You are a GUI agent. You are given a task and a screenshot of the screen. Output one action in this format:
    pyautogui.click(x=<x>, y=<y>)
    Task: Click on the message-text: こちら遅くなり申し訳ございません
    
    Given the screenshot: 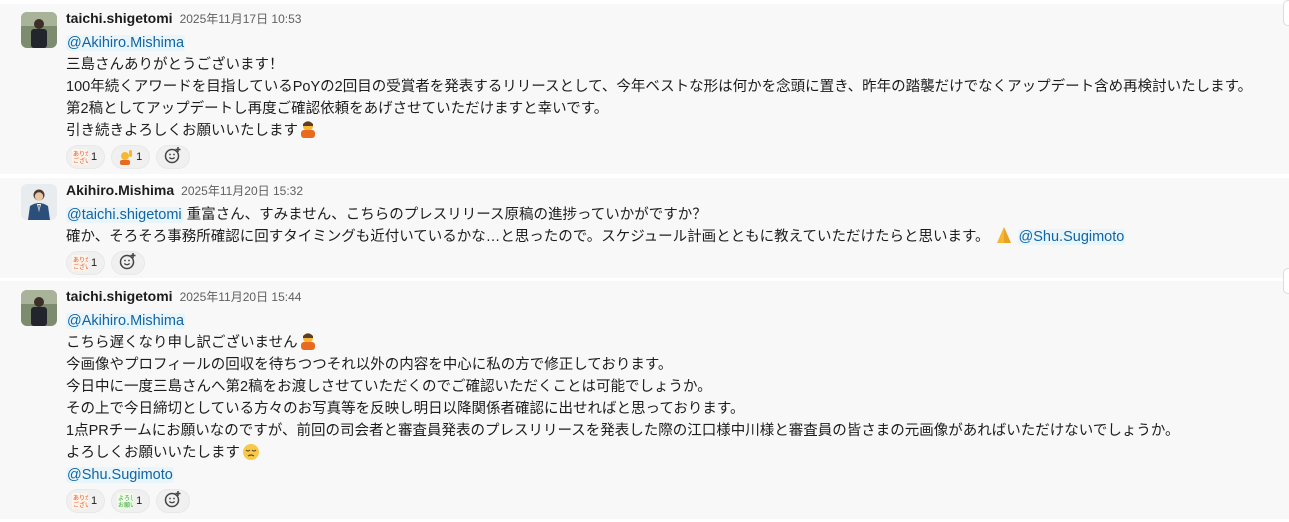 What is the action you would take?
    pyautogui.click(x=182, y=343)
    